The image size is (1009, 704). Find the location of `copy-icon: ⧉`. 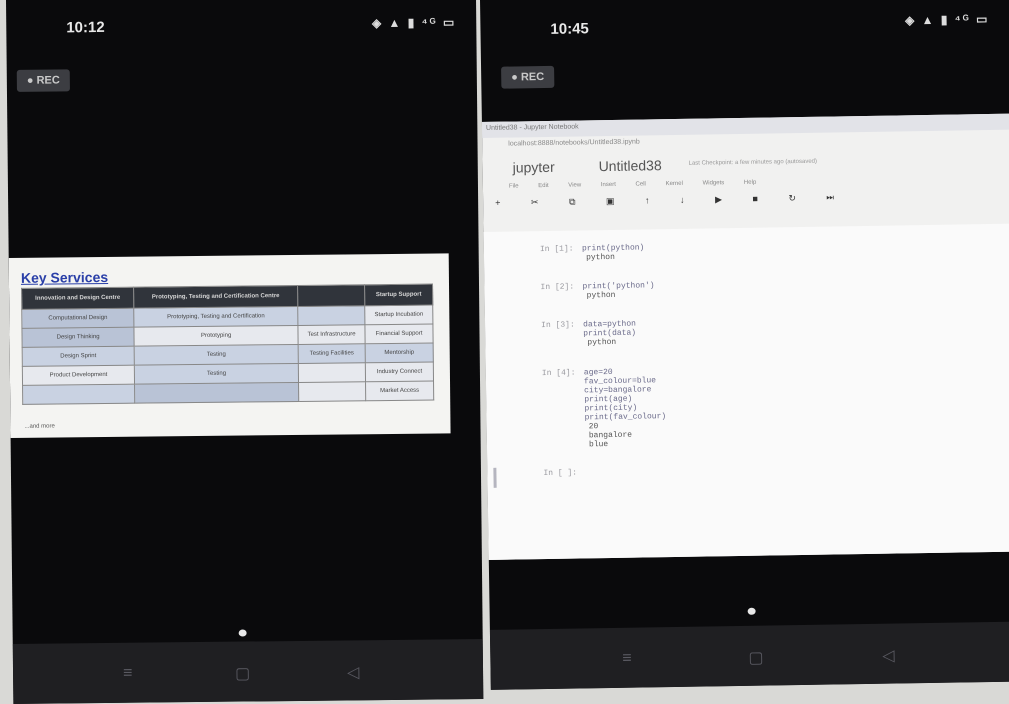

copy-icon: ⧉ is located at coordinates (579, 201).